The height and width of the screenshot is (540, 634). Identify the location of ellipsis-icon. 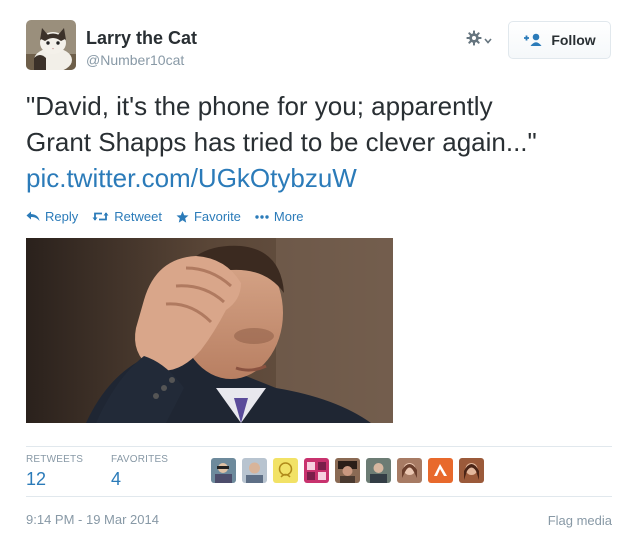
(262, 216).